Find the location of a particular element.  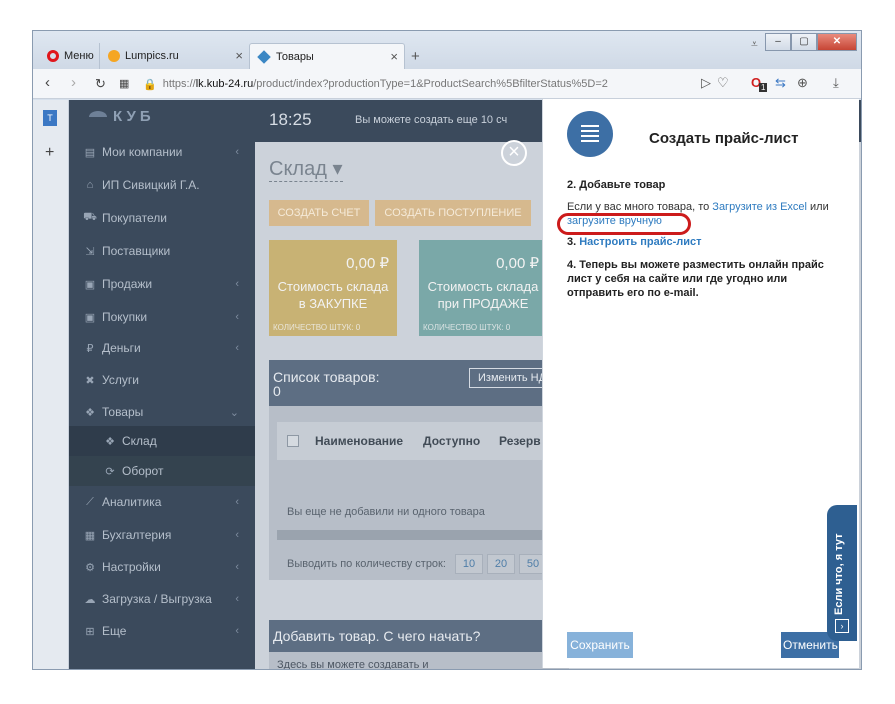

doc-icon: ▣ is located at coordinates (90, 284).